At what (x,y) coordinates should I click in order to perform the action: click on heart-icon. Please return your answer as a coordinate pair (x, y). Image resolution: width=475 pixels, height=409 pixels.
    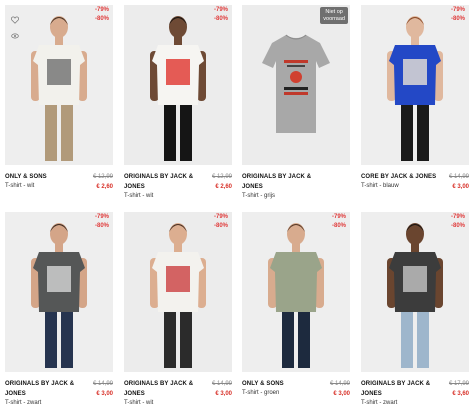
    Looking at the image, I should click on (15, 17).